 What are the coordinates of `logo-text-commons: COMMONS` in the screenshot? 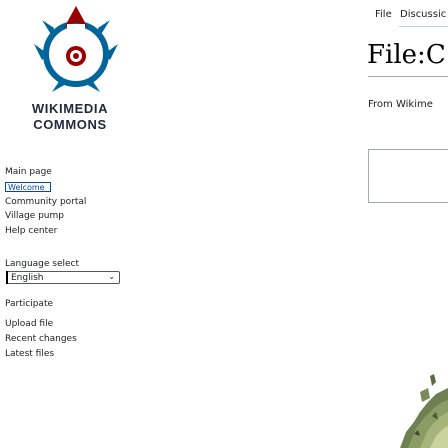 It's located at (70, 124).